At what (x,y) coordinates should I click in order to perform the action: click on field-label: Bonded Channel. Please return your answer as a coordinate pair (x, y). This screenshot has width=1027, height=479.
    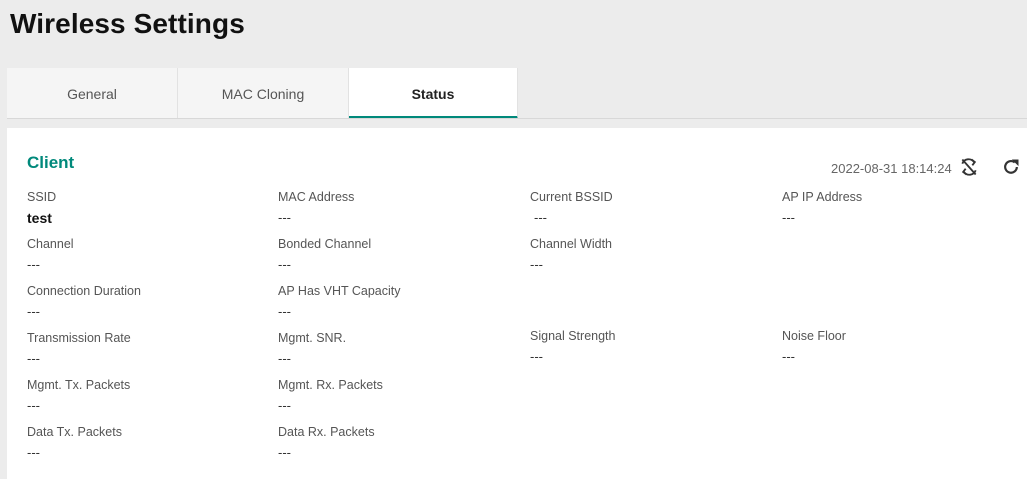
    Looking at the image, I should click on (325, 244).